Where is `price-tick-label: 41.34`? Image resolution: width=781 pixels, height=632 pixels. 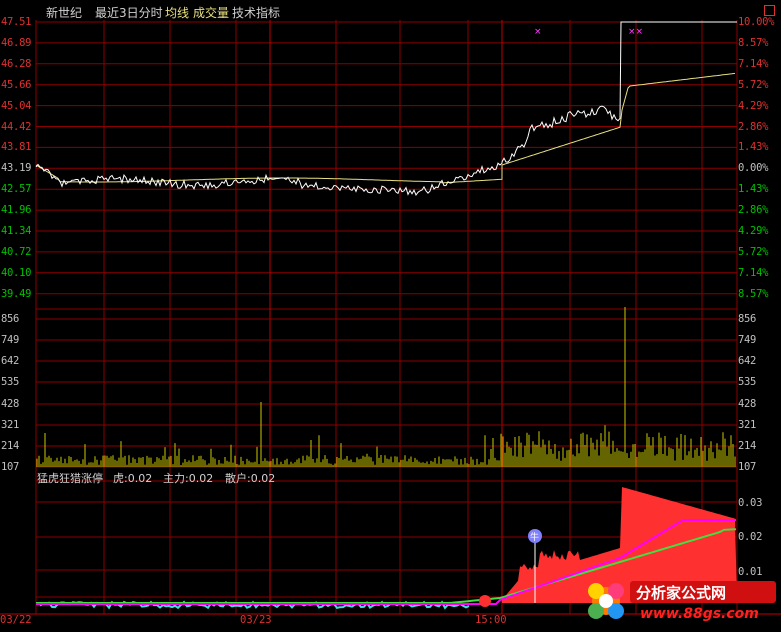 price-tick-label: 41.34 is located at coordinates (16, 231).